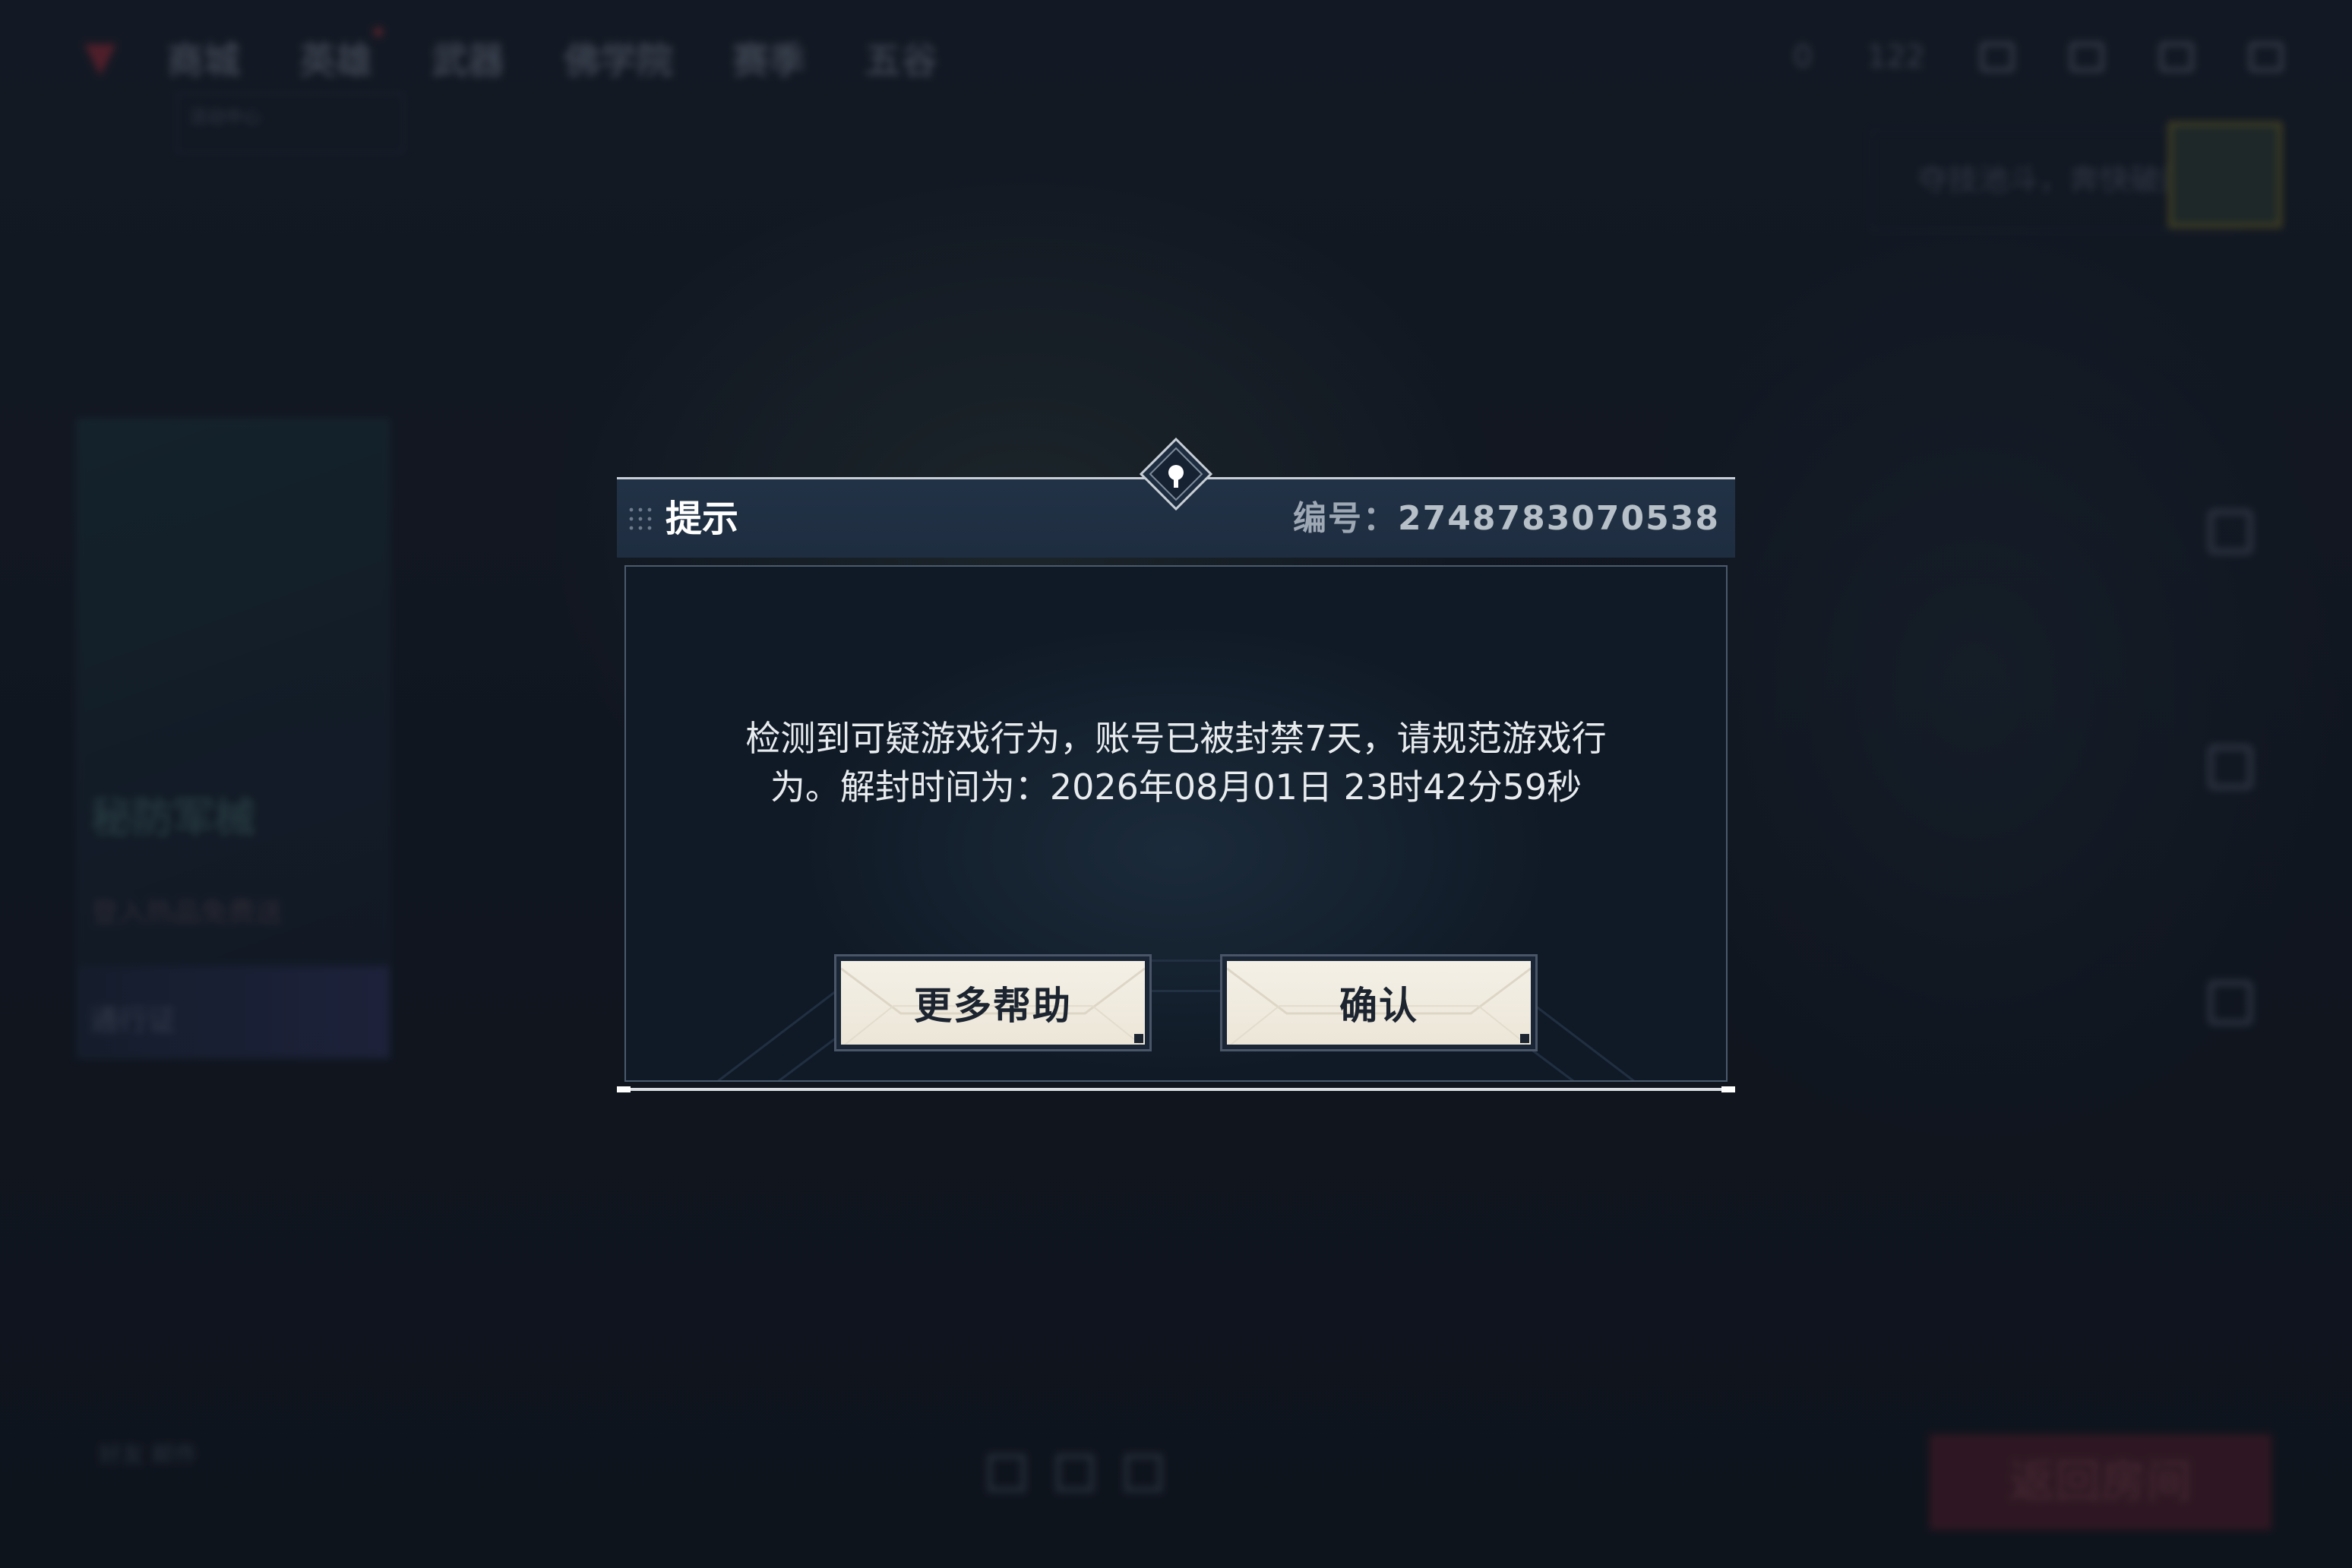 The height and width of the screenshot is (1568, 2352). I want to click on confirm-button: 确认, so click(1379, 1002).